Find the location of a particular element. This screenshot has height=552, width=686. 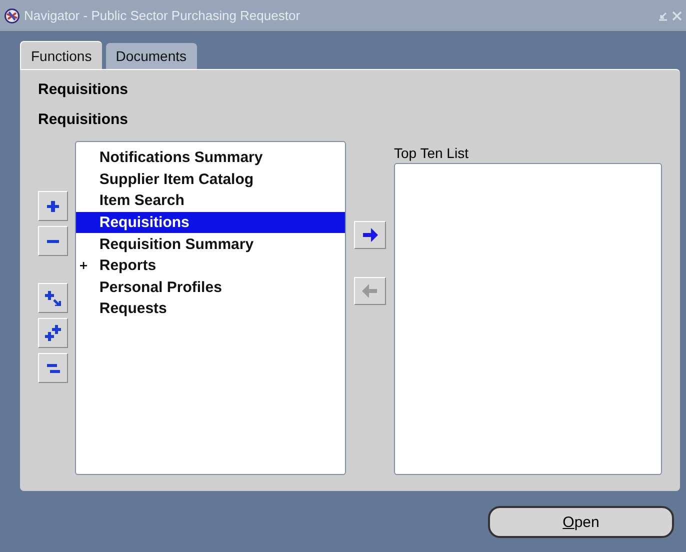

collapse-all-button is located at coordinates (53, 368).